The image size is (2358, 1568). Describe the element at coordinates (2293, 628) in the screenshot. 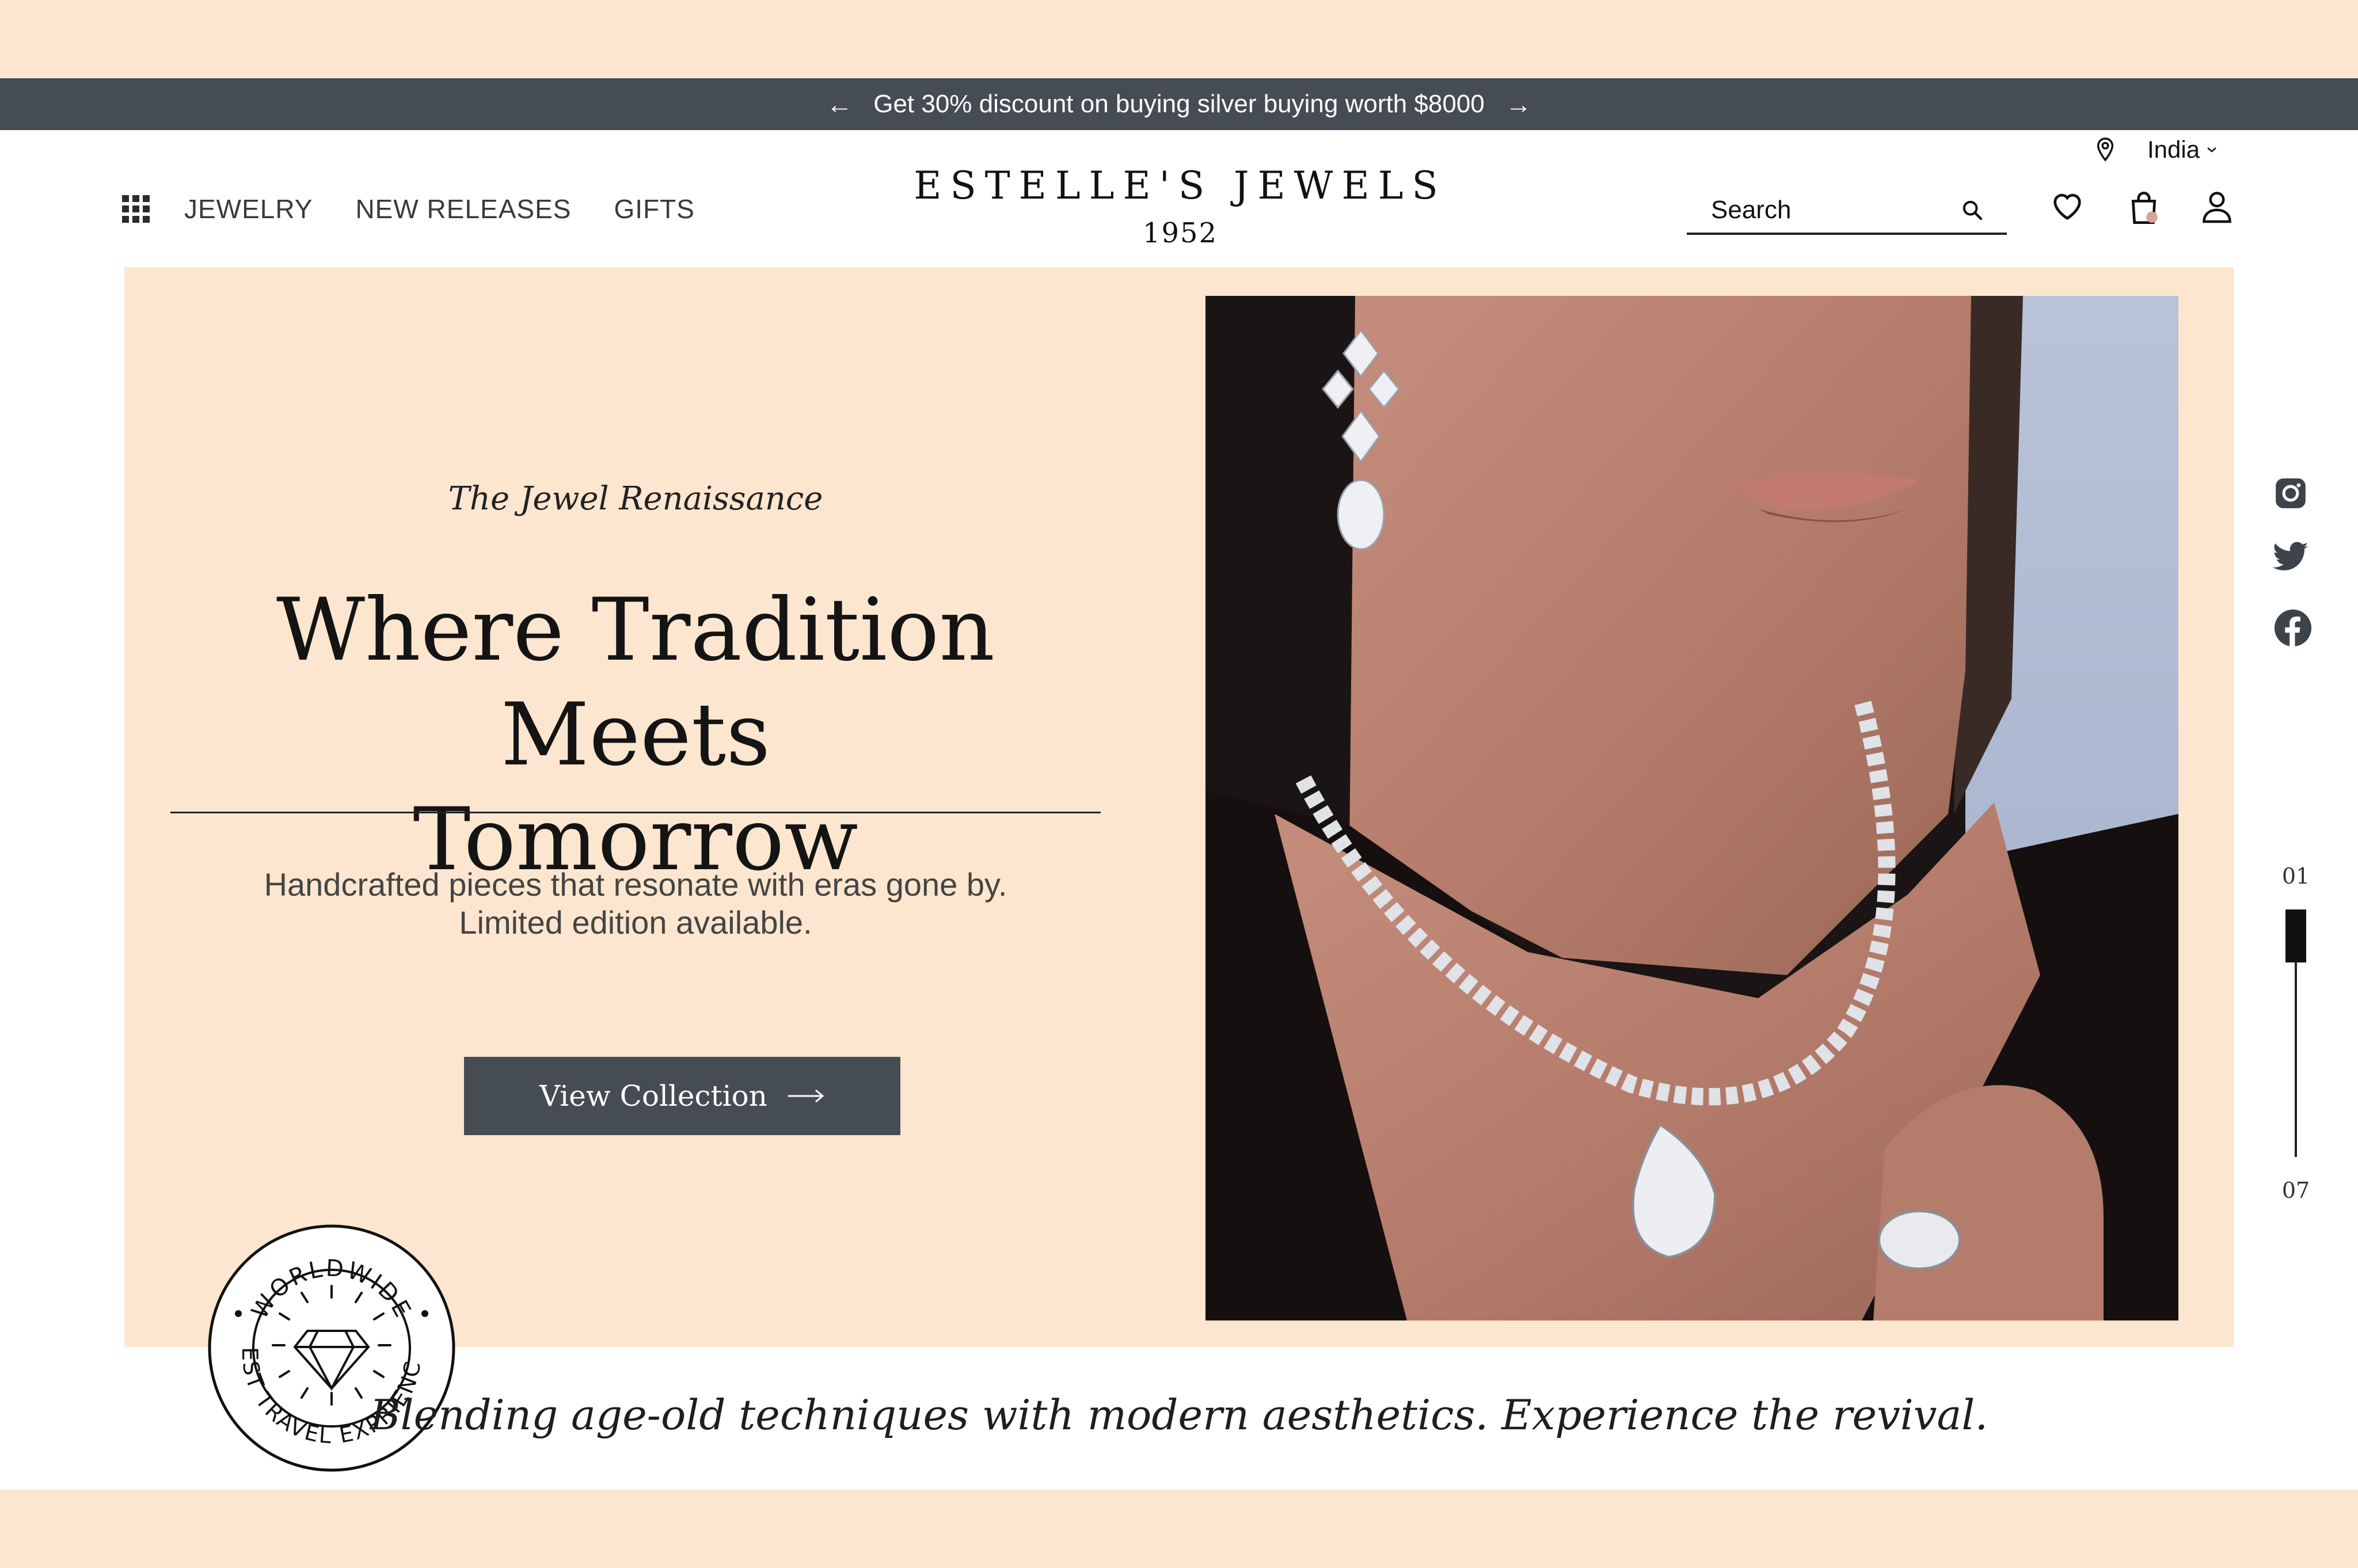

I see `facebook-icon` at that location.